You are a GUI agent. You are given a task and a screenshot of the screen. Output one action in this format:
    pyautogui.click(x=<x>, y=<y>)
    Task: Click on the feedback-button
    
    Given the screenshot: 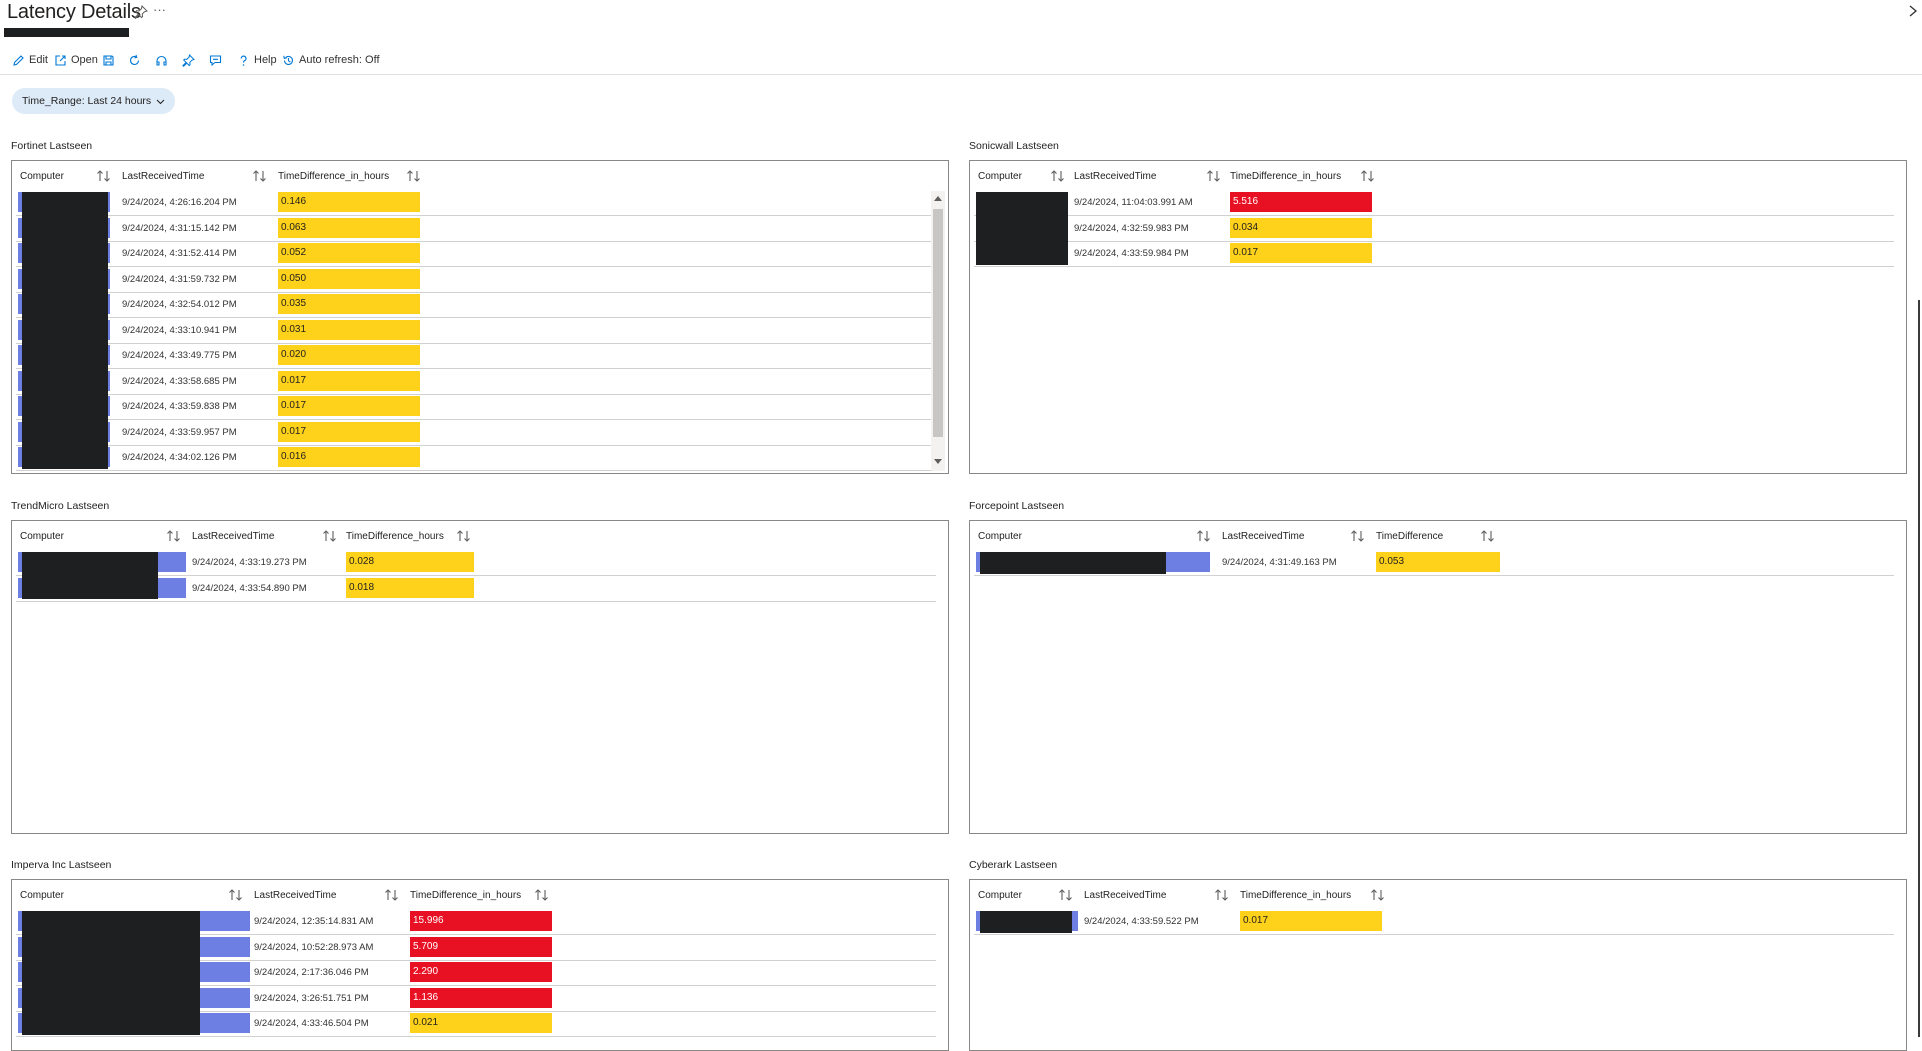 What is the action you would take?
    pyautogui.click(x=161, y=60)
    